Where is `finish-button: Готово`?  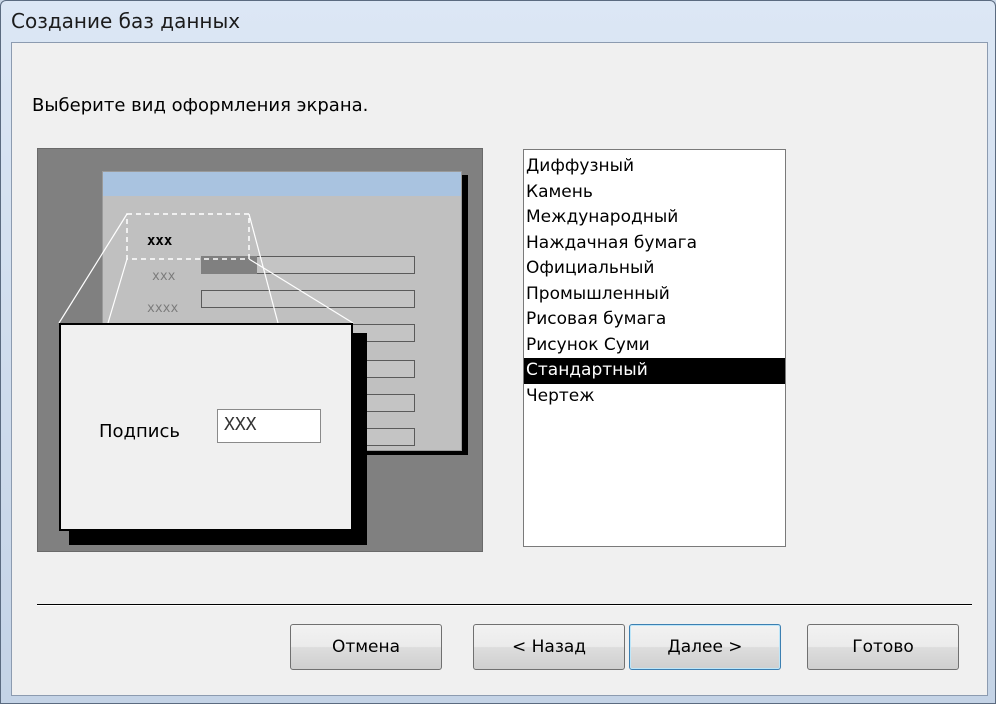
finish-button: Готово is located at coordinates (883, 647).